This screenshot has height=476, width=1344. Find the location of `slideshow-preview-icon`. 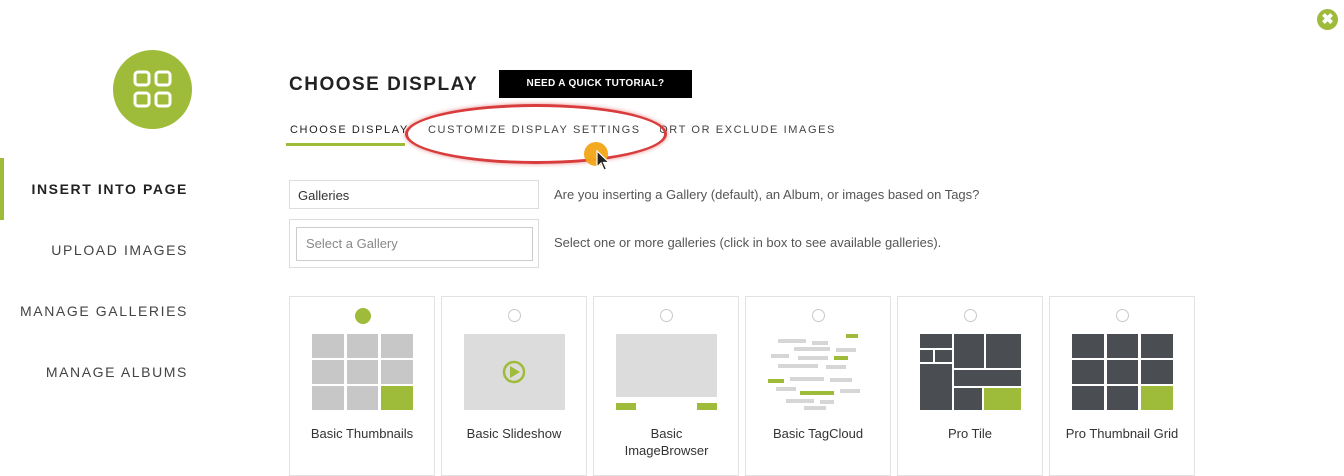

slideshow-preview-icon is located at coordinates (514, 372).